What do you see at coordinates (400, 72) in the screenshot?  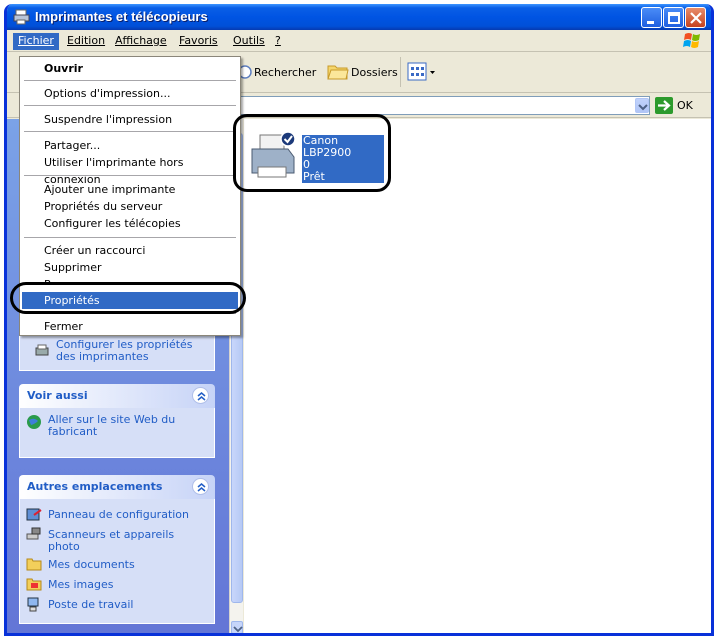 I see `toolbar-separator` at bounding box center [400, 72].